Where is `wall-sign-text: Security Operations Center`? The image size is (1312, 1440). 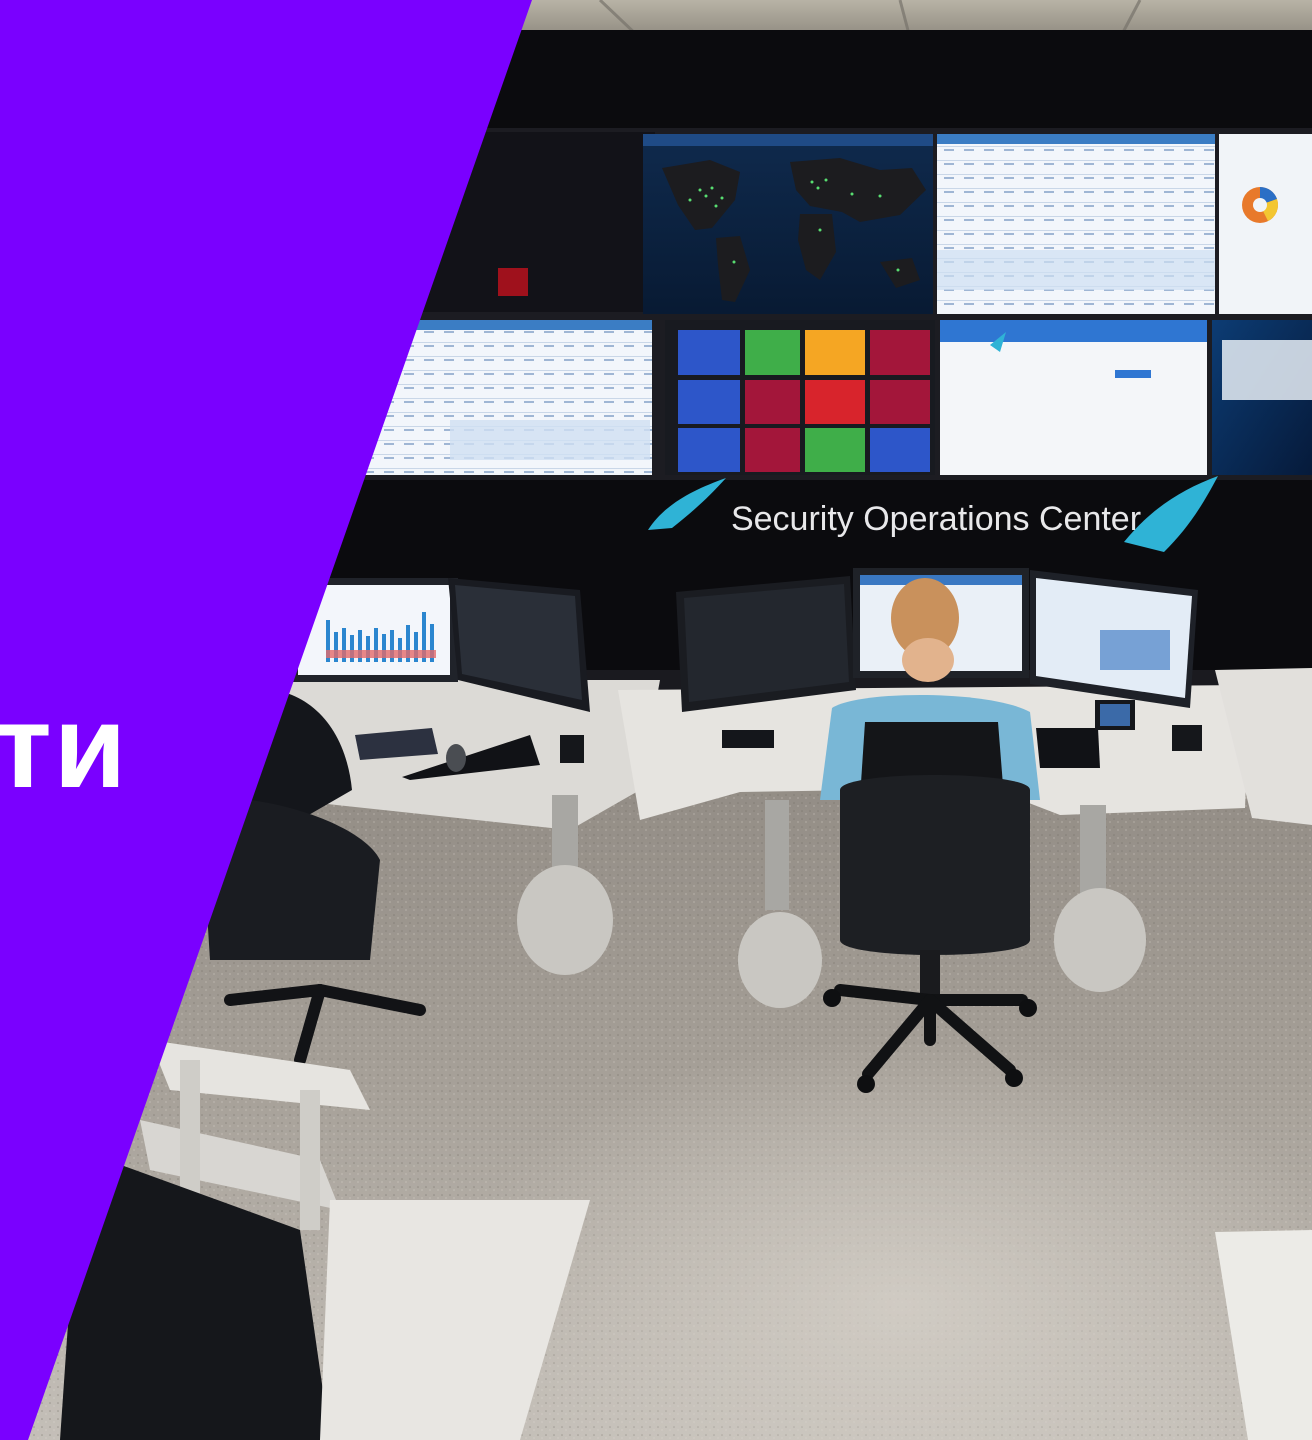
wall-sign-text: Security Operations Center is located at coordinates (936, 519).